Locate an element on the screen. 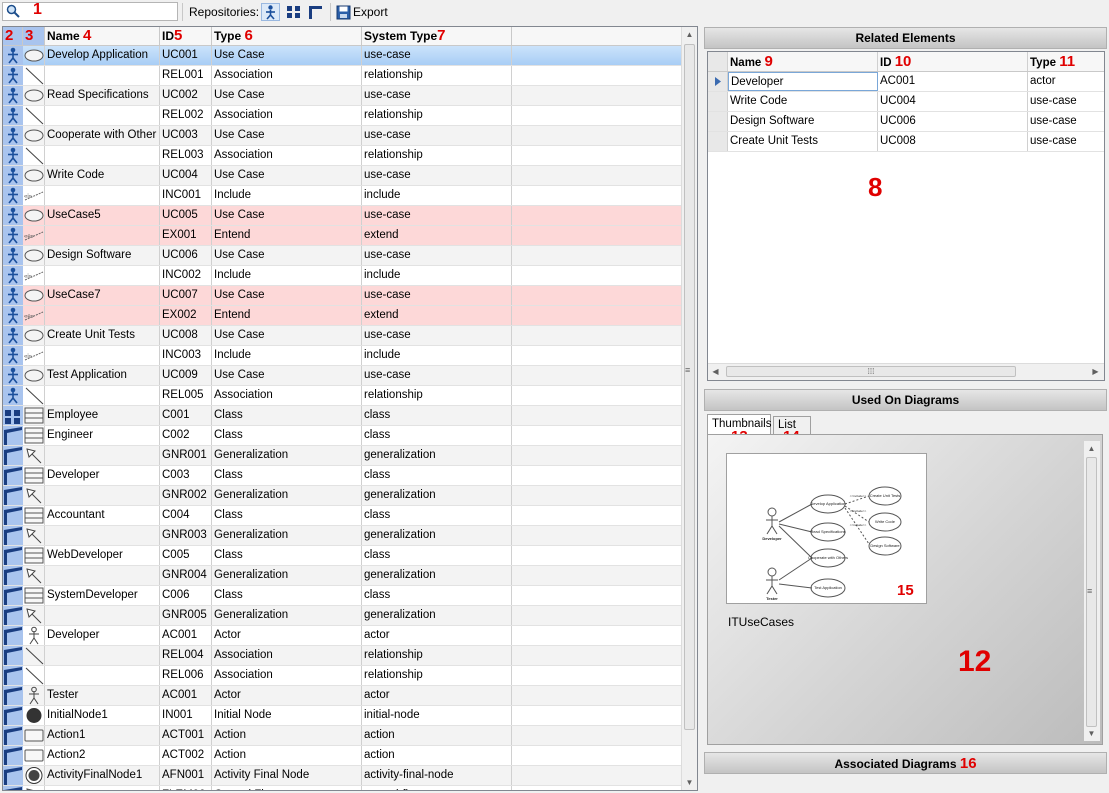  table-row: FLEM00Control Flcontrol-fl is located at coordinates (343, 788).